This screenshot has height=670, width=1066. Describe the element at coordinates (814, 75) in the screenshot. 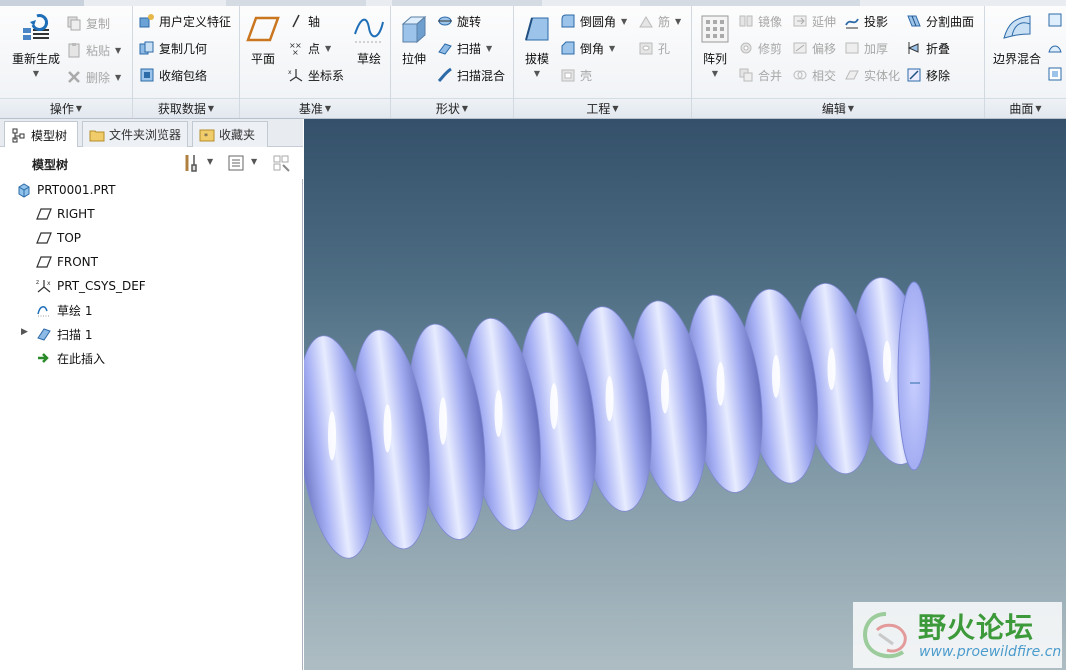

I see `intersect-button: 相交` at that location.